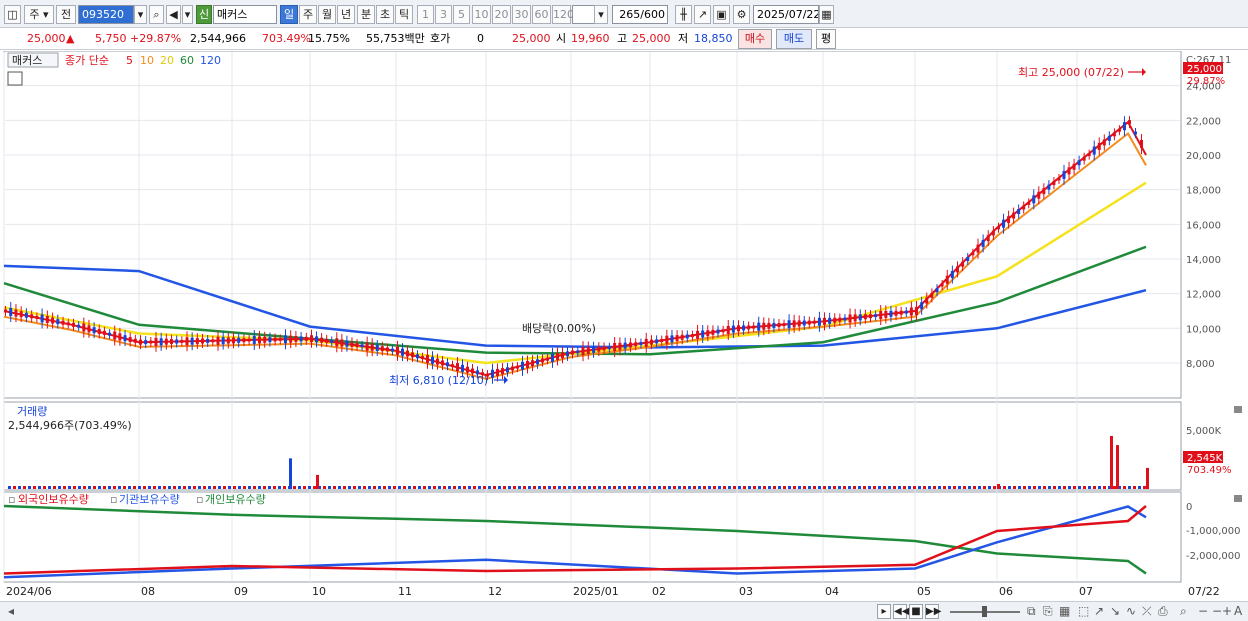 Image resolution: width=1248 pixels, height=621 pixels. Describe the element at coordinates (15, 78) in the screenshot. I see `panel-table-icon` at that location.